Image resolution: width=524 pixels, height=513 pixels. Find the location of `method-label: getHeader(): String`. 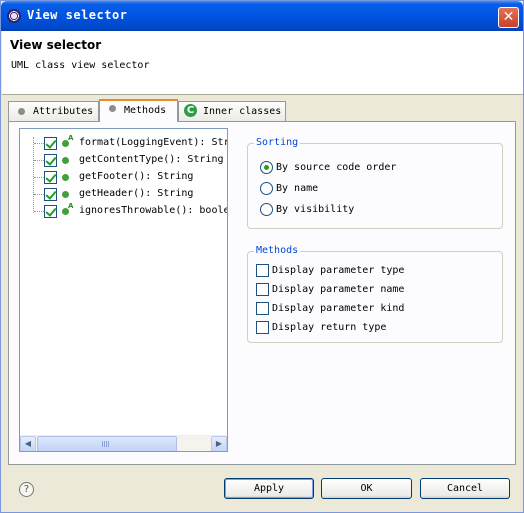

method-label: getHeader(): String is located at coordinates (136, 193).